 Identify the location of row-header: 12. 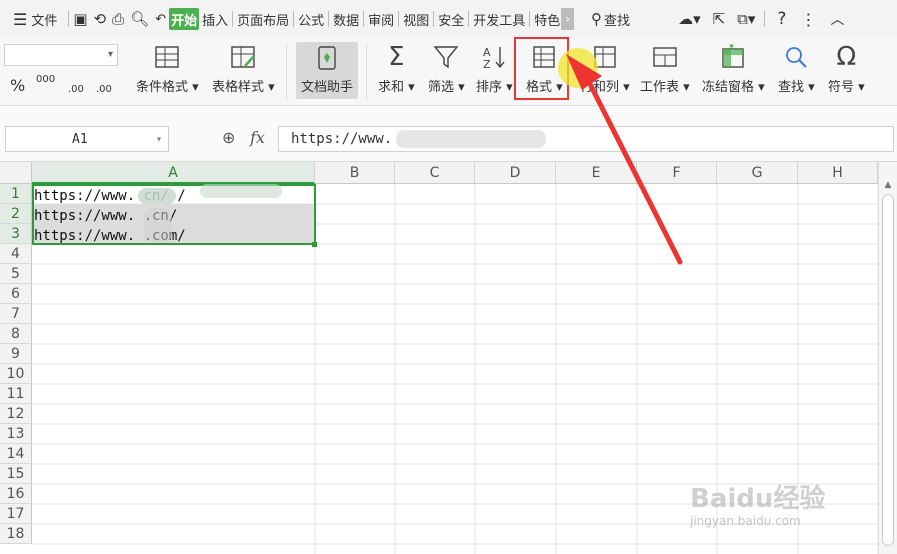
(16, 414).